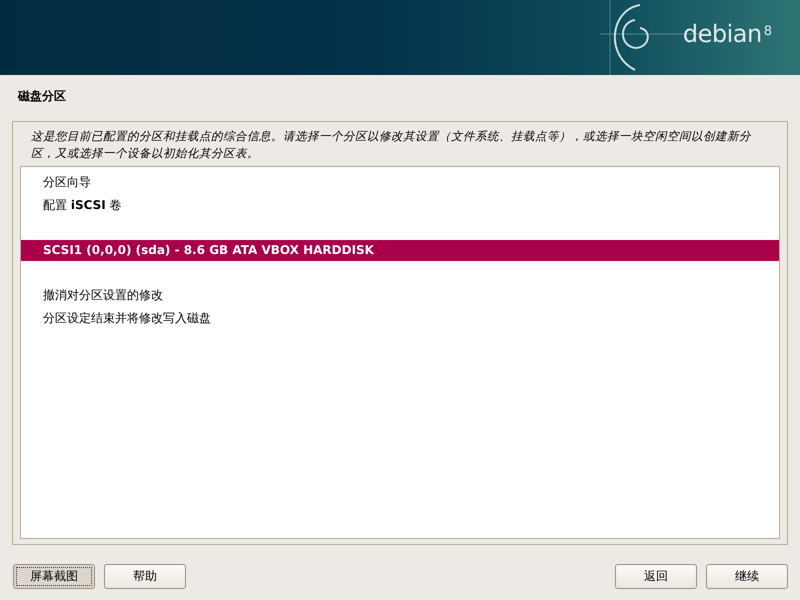 The width and height of the screenshot is (800, 600). I want to click on list-item: SCSI1 (0,0,0) (sda) - 8.6 GB ATA VBOX HARDDISK, so click(400, 250).